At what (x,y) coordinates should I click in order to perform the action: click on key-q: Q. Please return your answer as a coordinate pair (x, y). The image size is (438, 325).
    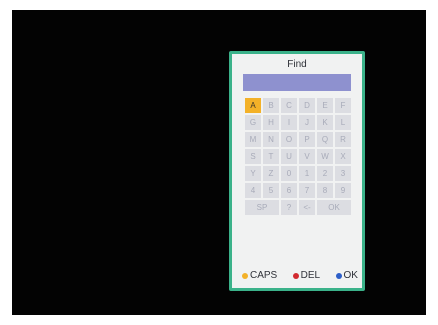
    Looking at the image, I should click on (325, 139).